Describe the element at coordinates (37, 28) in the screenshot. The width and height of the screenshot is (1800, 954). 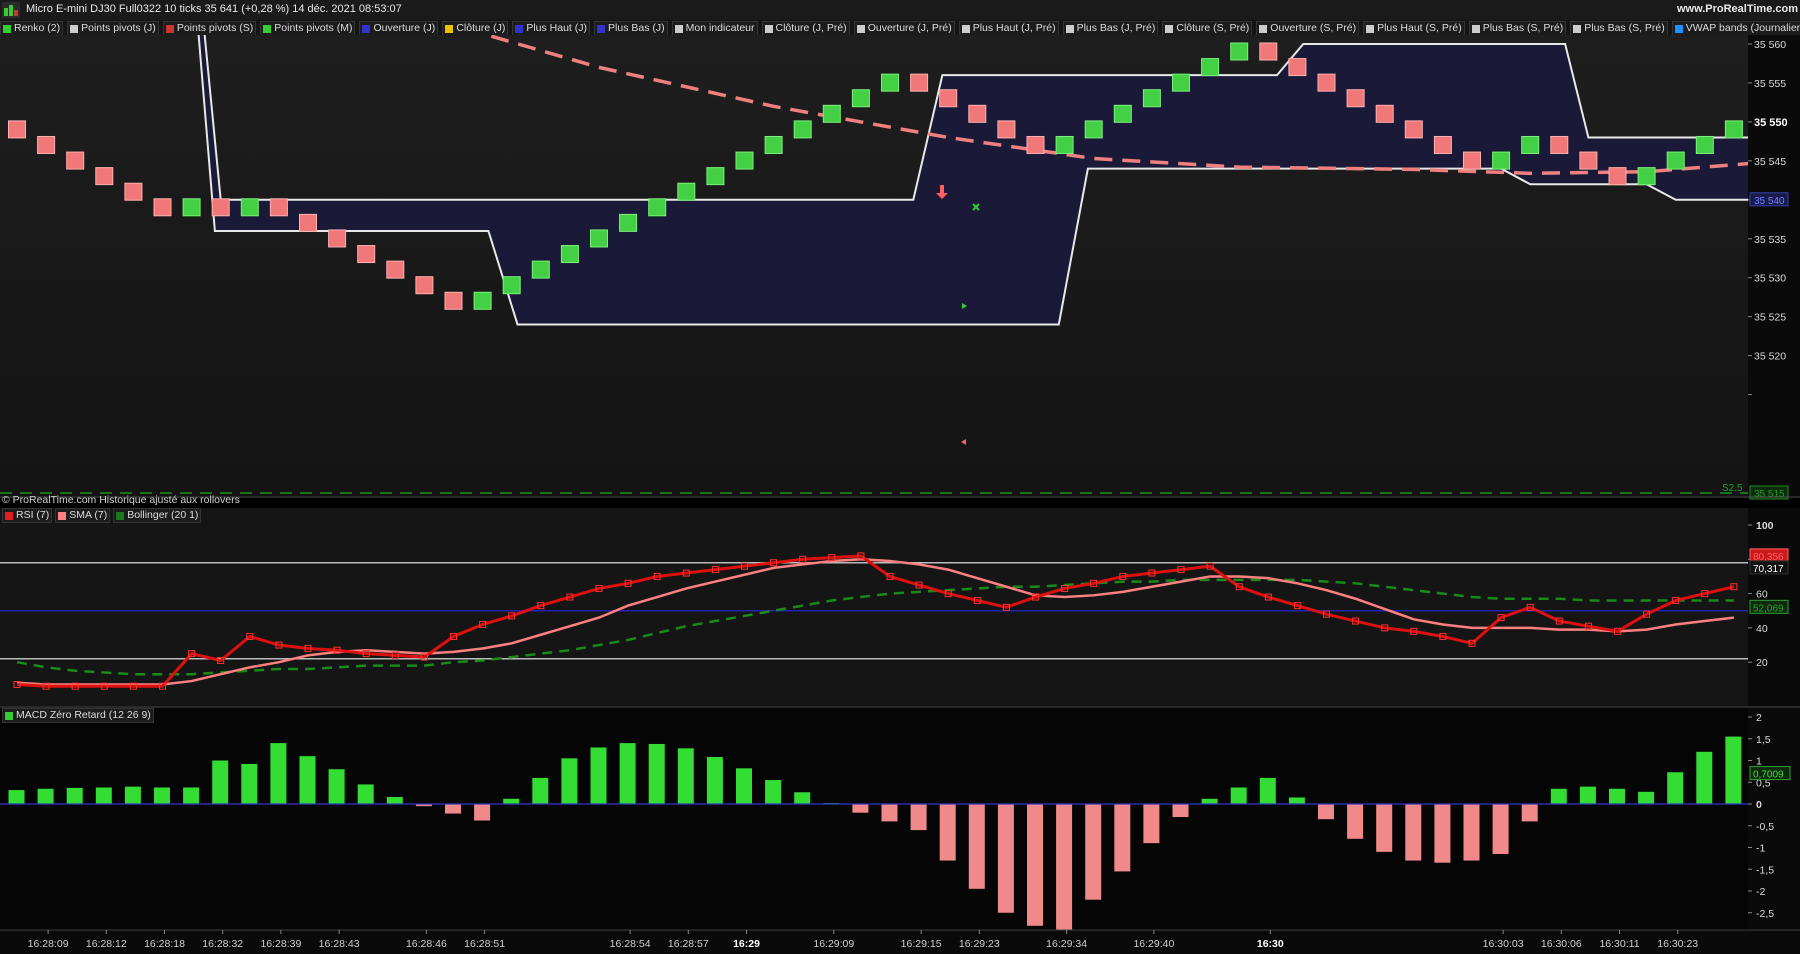
I see `legend-label: Renko (2)` at that location.